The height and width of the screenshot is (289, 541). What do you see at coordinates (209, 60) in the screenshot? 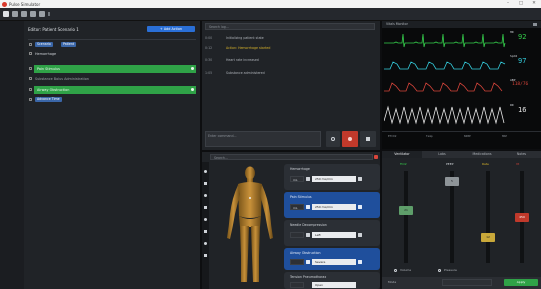
I see `log-time: 0:30` at bounding box center [209, 60].